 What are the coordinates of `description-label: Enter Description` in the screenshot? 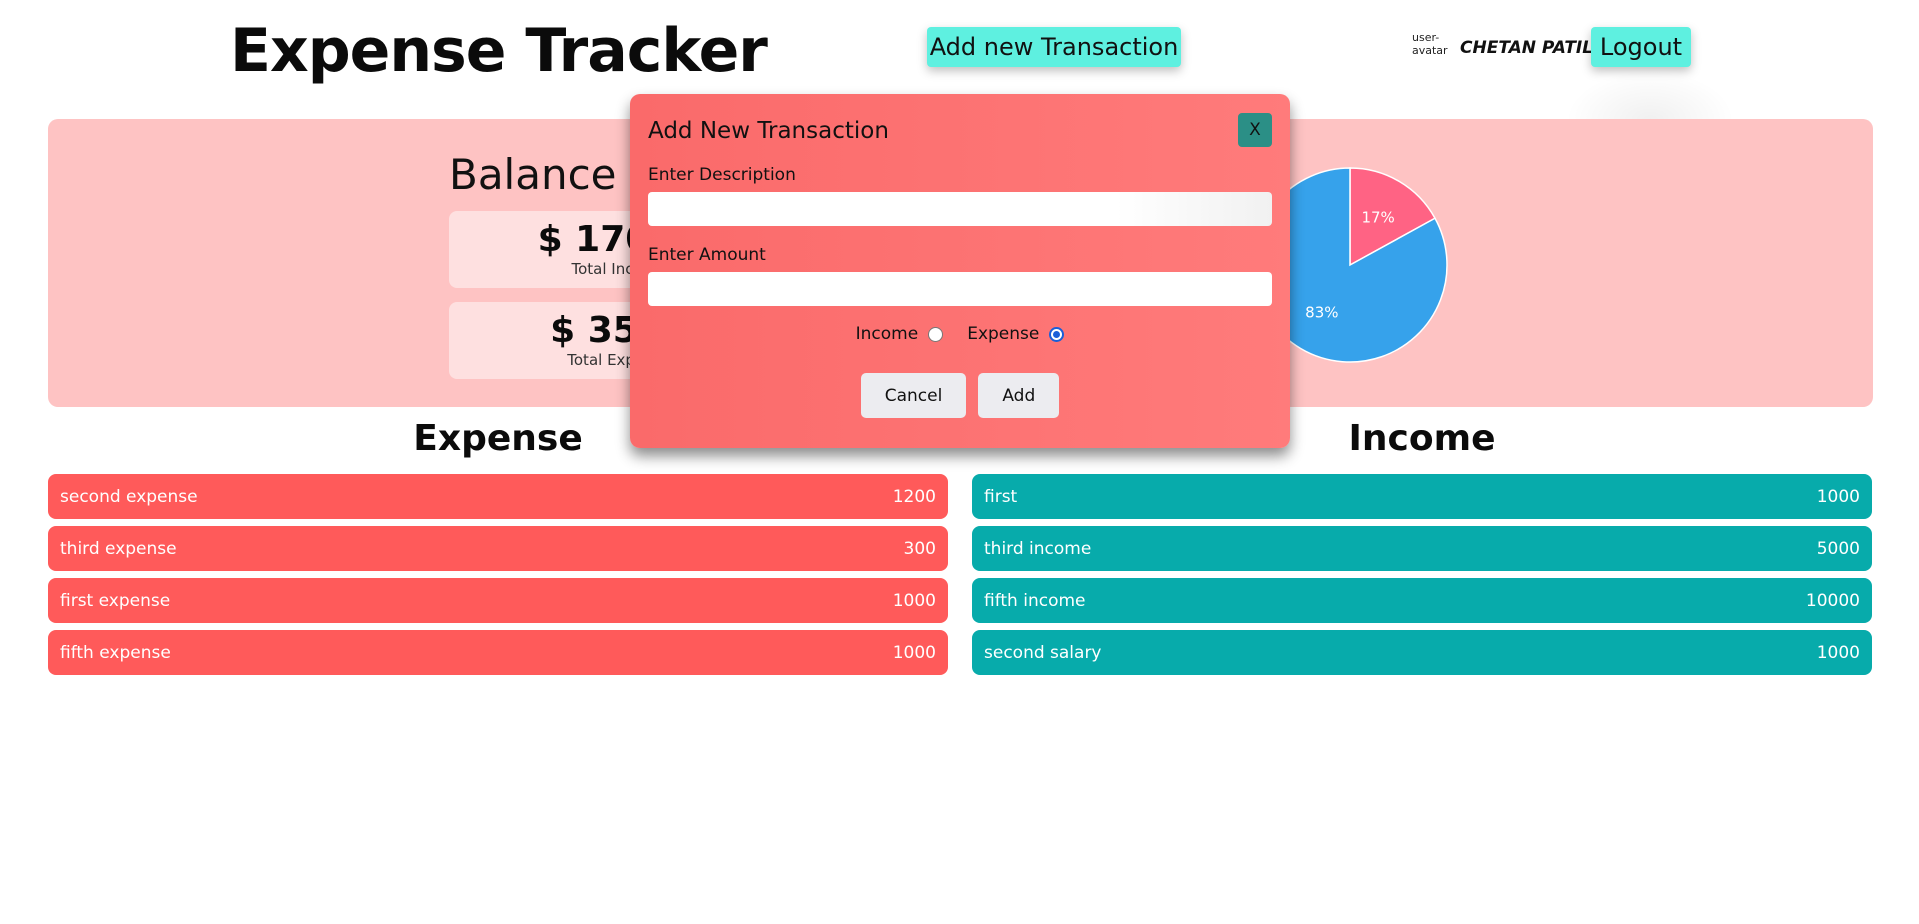 It's located at (722, 175).